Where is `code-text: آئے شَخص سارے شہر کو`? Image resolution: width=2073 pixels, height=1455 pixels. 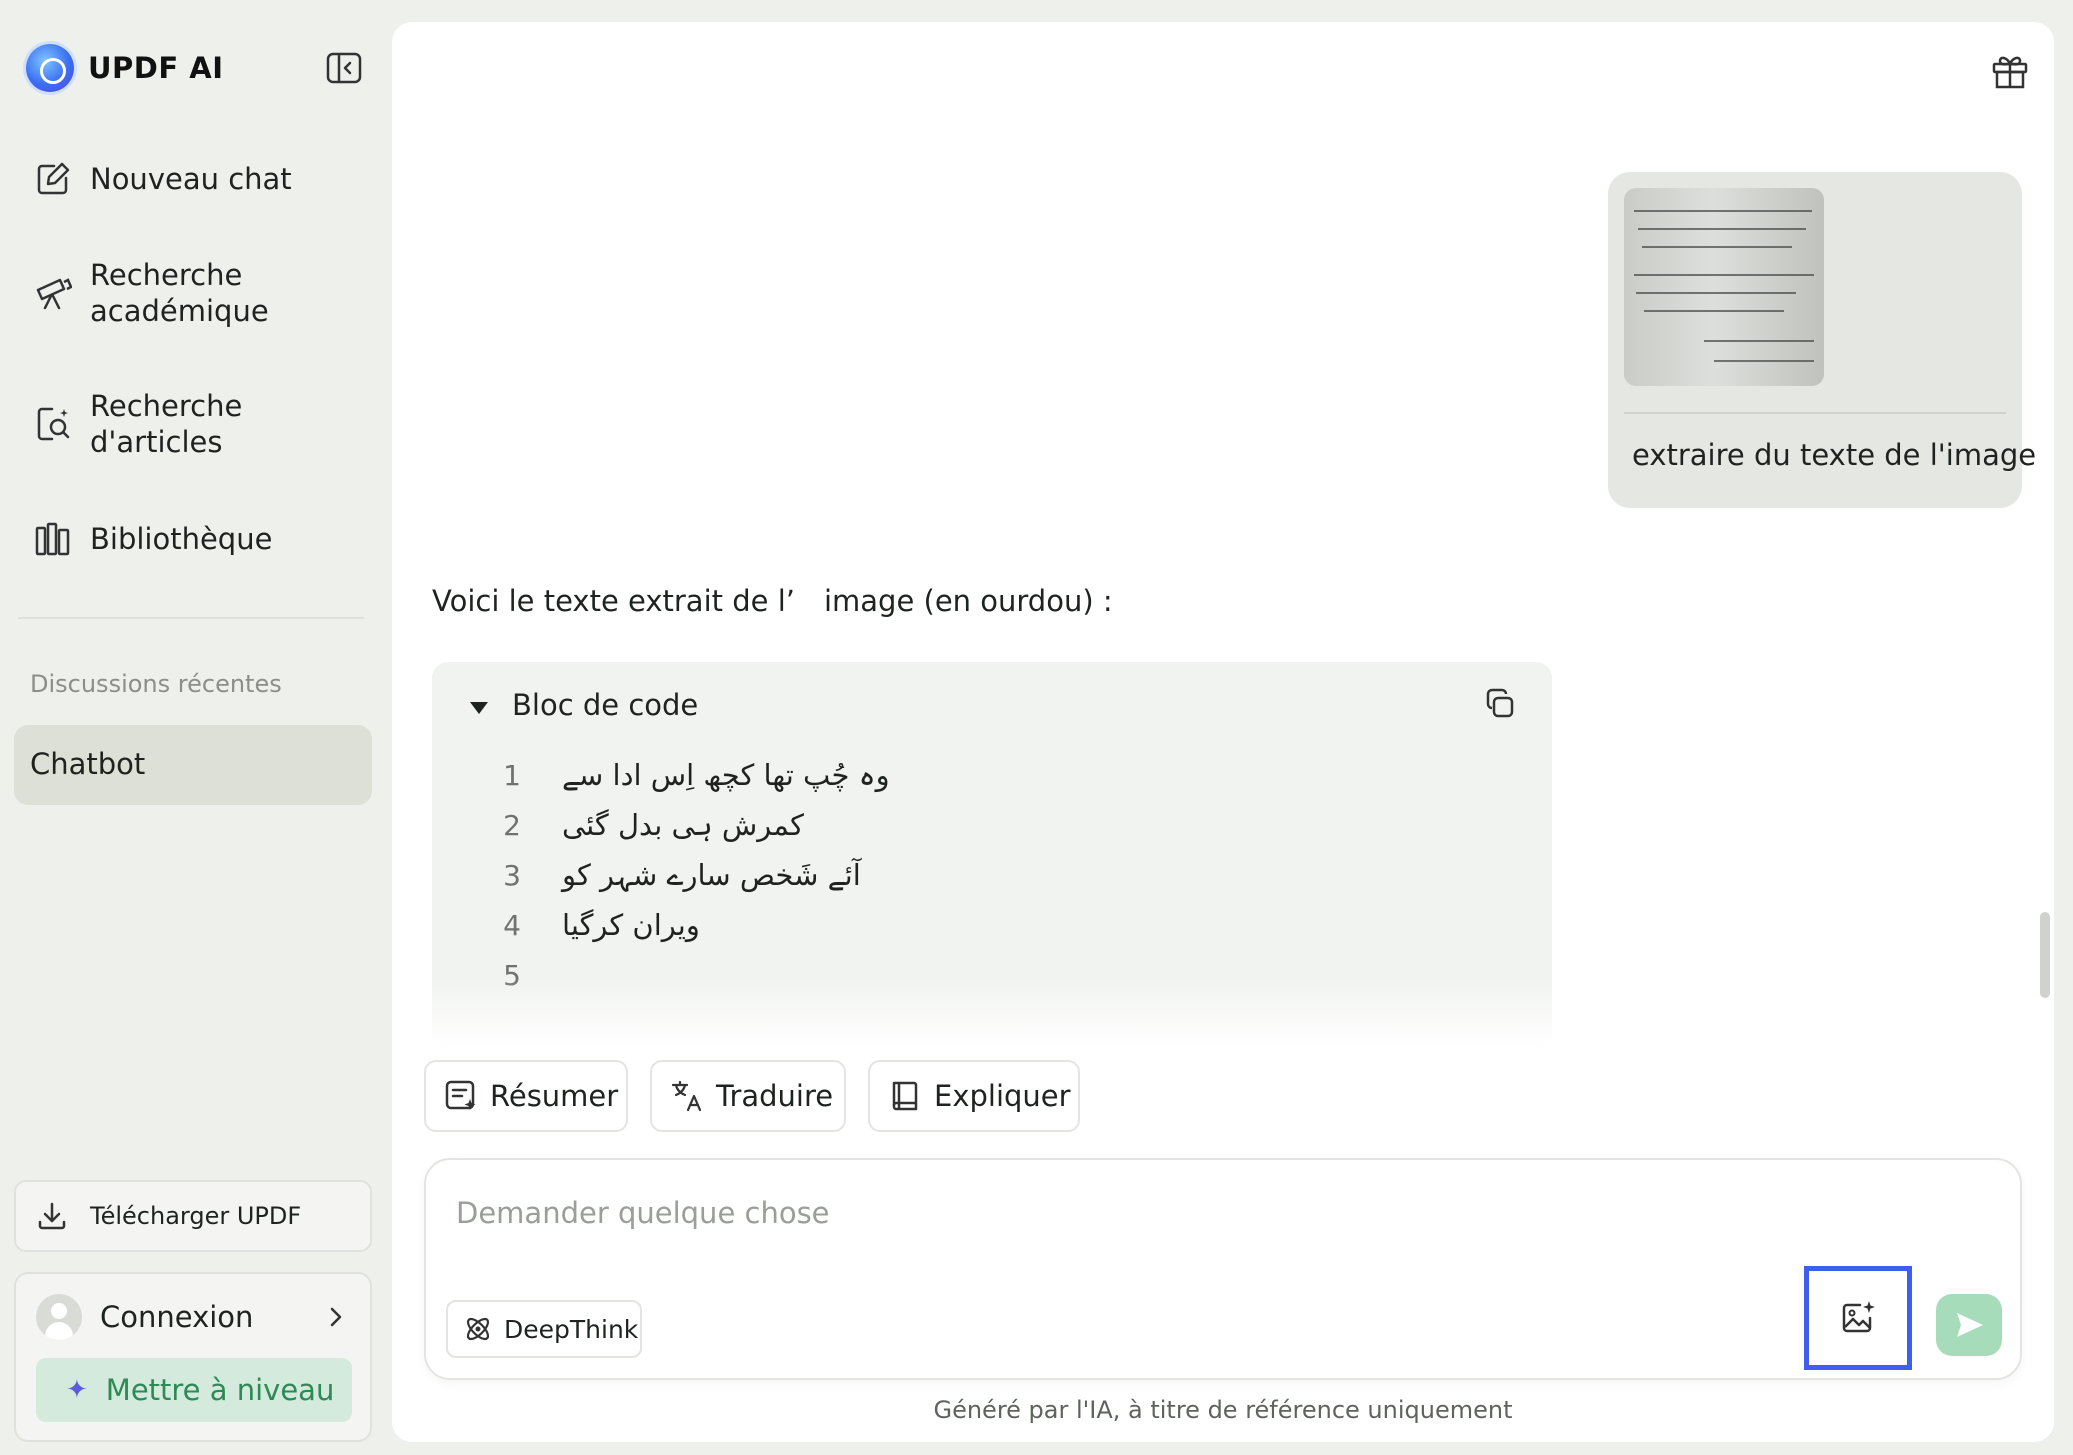
code-text: آئے شَخص سارے شہر کو is located at coordinates (711, 875).